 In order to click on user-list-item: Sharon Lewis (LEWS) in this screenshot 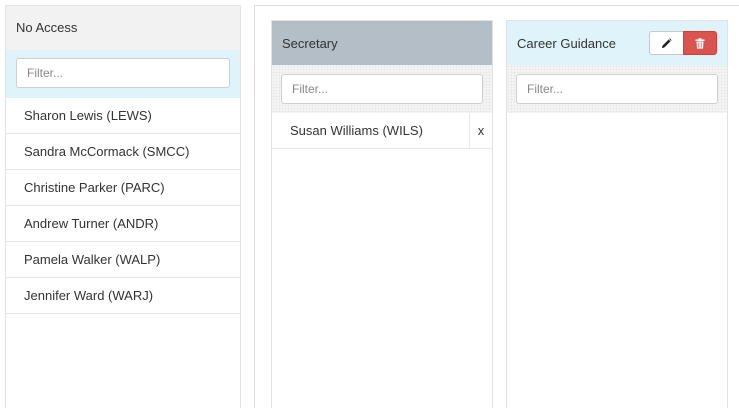, I will do `click(123, 116)`.